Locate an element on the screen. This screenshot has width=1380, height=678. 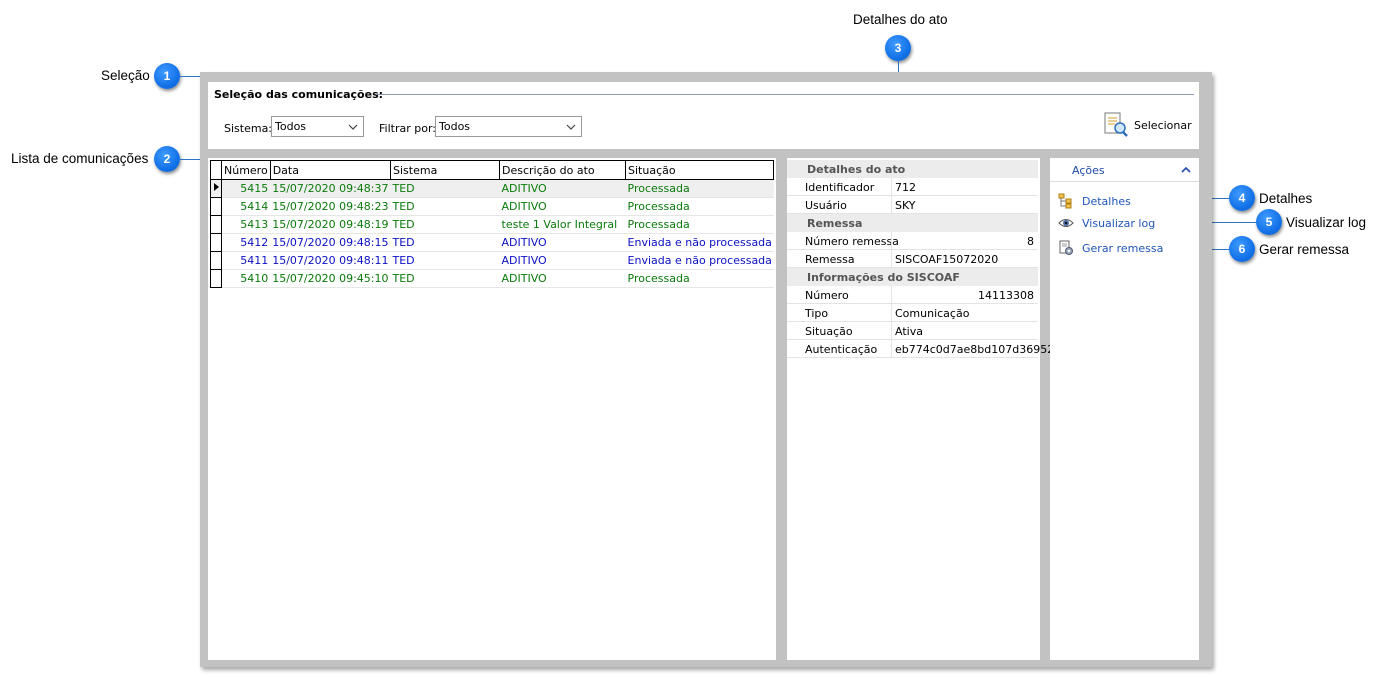
filtrar-label: Filtrar por: is located at coordinates (407, 128).